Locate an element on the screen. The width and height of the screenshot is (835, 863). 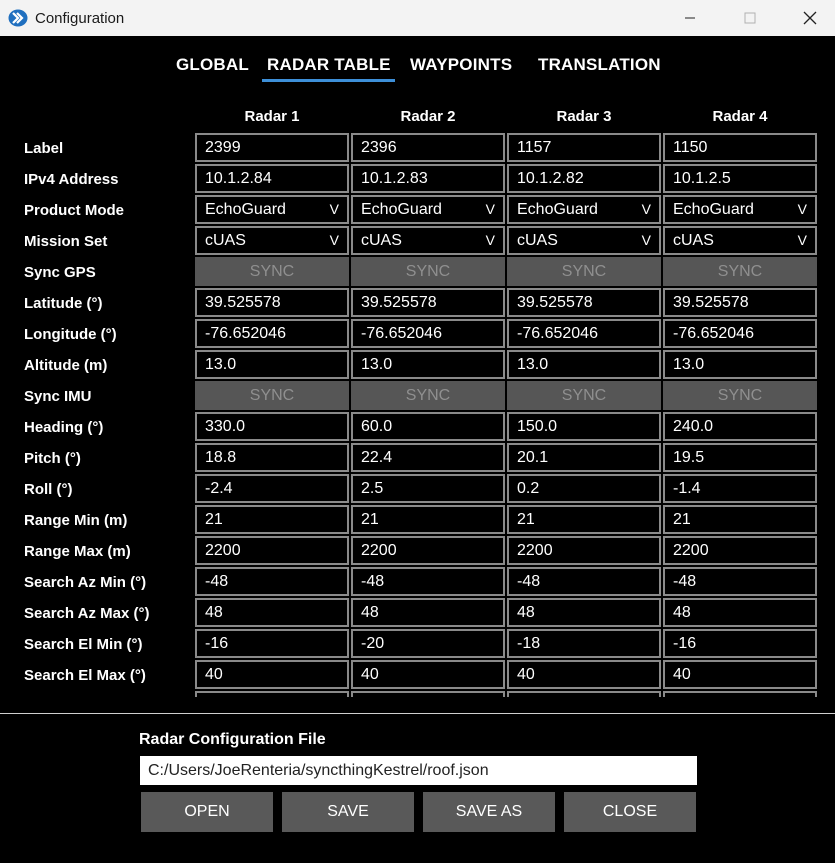
table-input-cell: 22.4 is located at coordinates (428, 457).